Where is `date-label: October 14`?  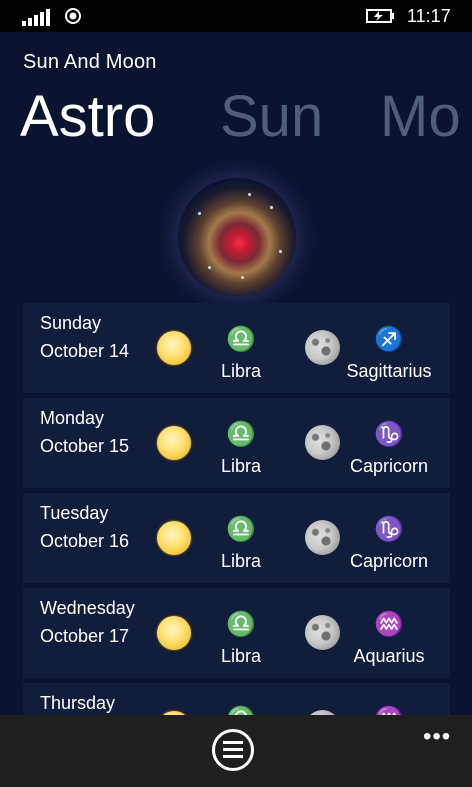
date-label: October 14 is located at coordinates (85, 351).